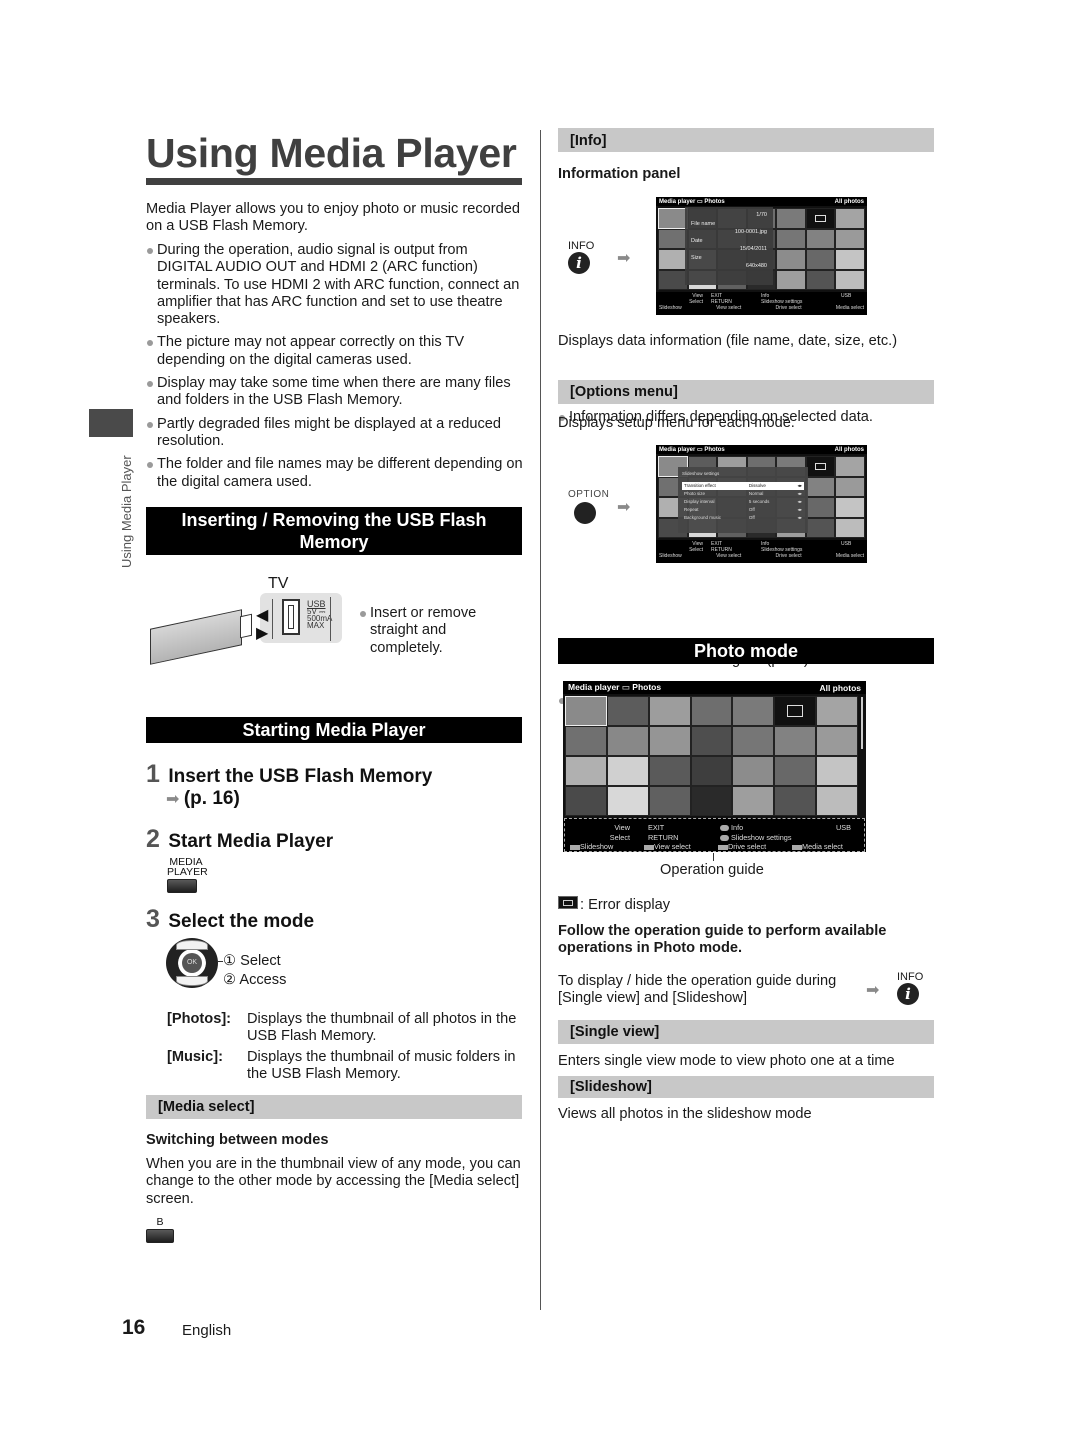  I want to click on settings-row: Repeat Off ◂▸, so click(743, 510).